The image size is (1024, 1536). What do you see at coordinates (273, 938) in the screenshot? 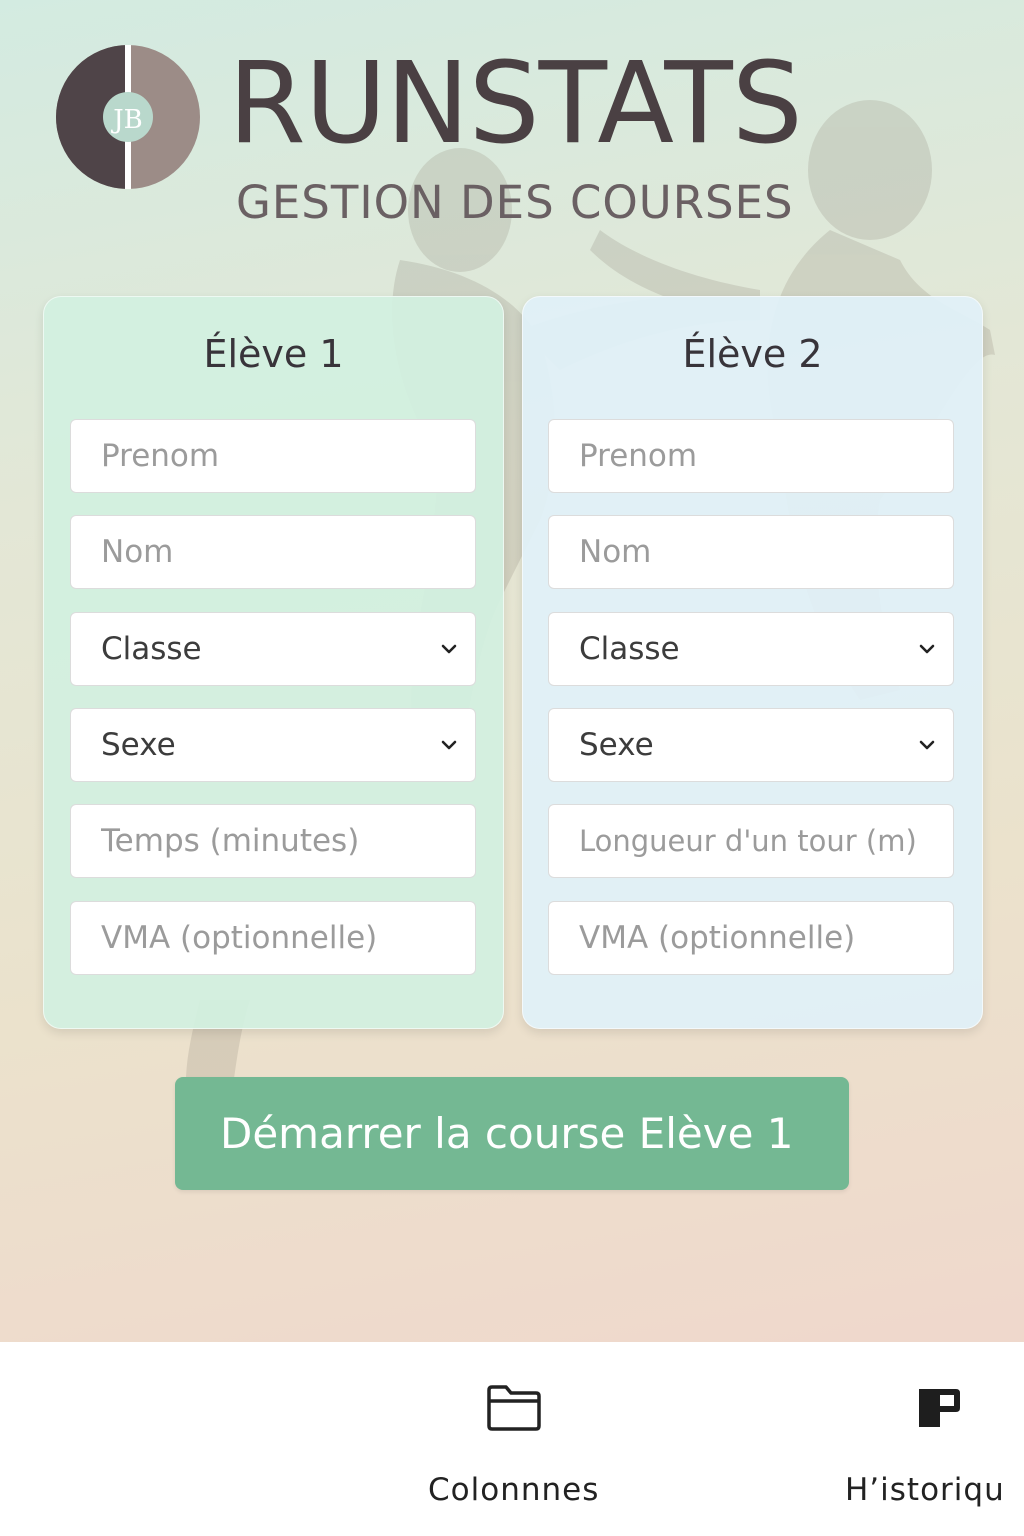
I see `eleve1-vma-input` at bounding box center [273, 938].